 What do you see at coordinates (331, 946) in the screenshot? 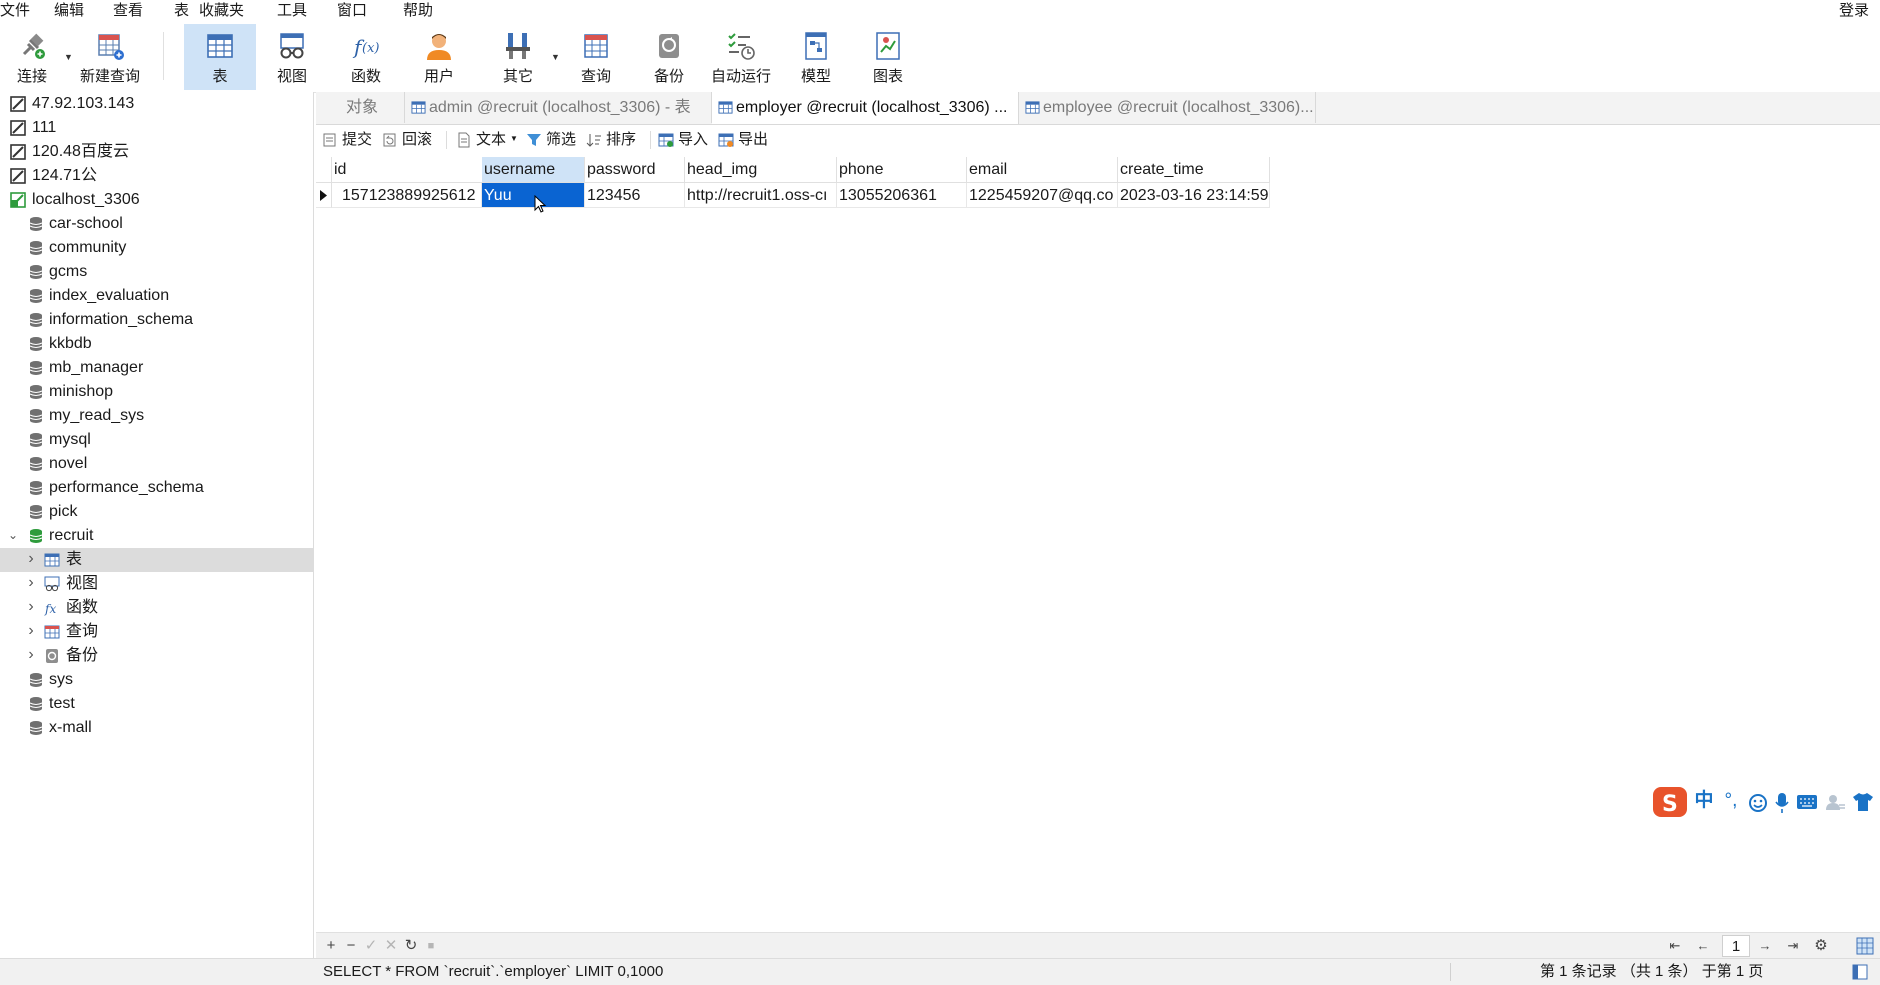
I see `add-record-button: +` at bounding box center [331, 946].